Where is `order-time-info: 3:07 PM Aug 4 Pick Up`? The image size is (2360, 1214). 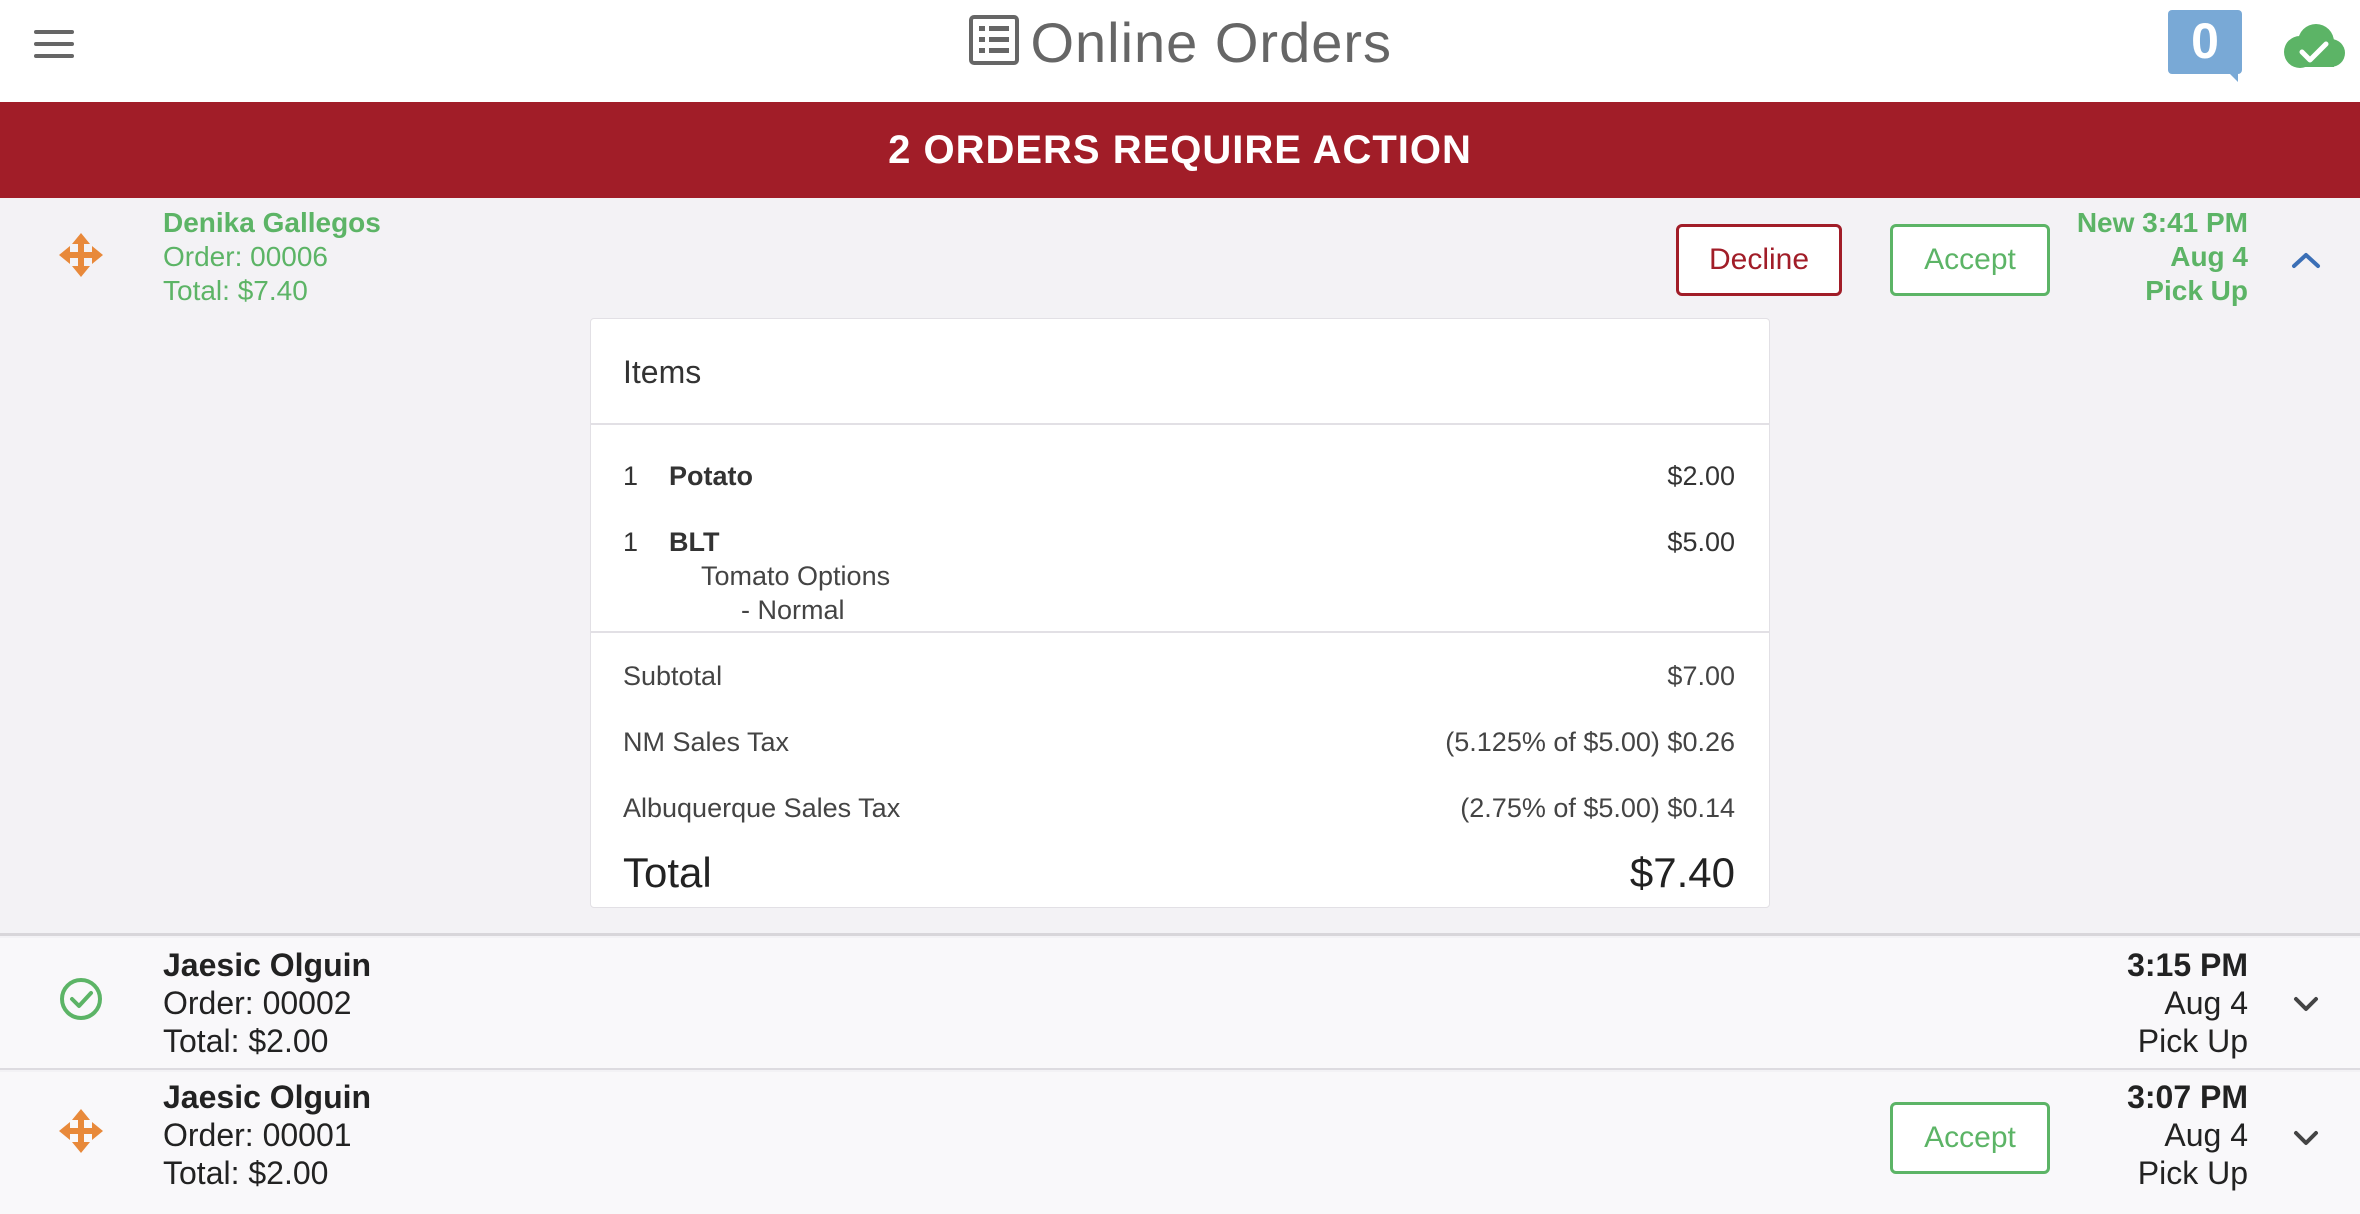 order-time-info: 3:07 PM Aug 4 Pick Up is located at coordinates (2187, 1135).